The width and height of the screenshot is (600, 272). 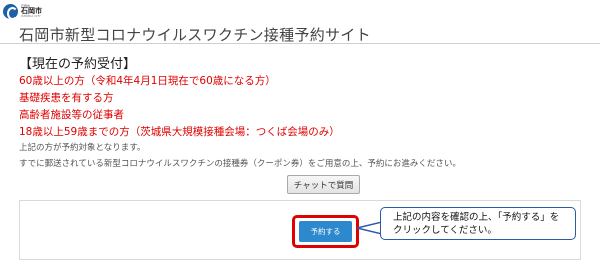 What do you see at coordinates (300, 43) in the screenshot?
I see `title-divider` at bounding box center [300, 43].